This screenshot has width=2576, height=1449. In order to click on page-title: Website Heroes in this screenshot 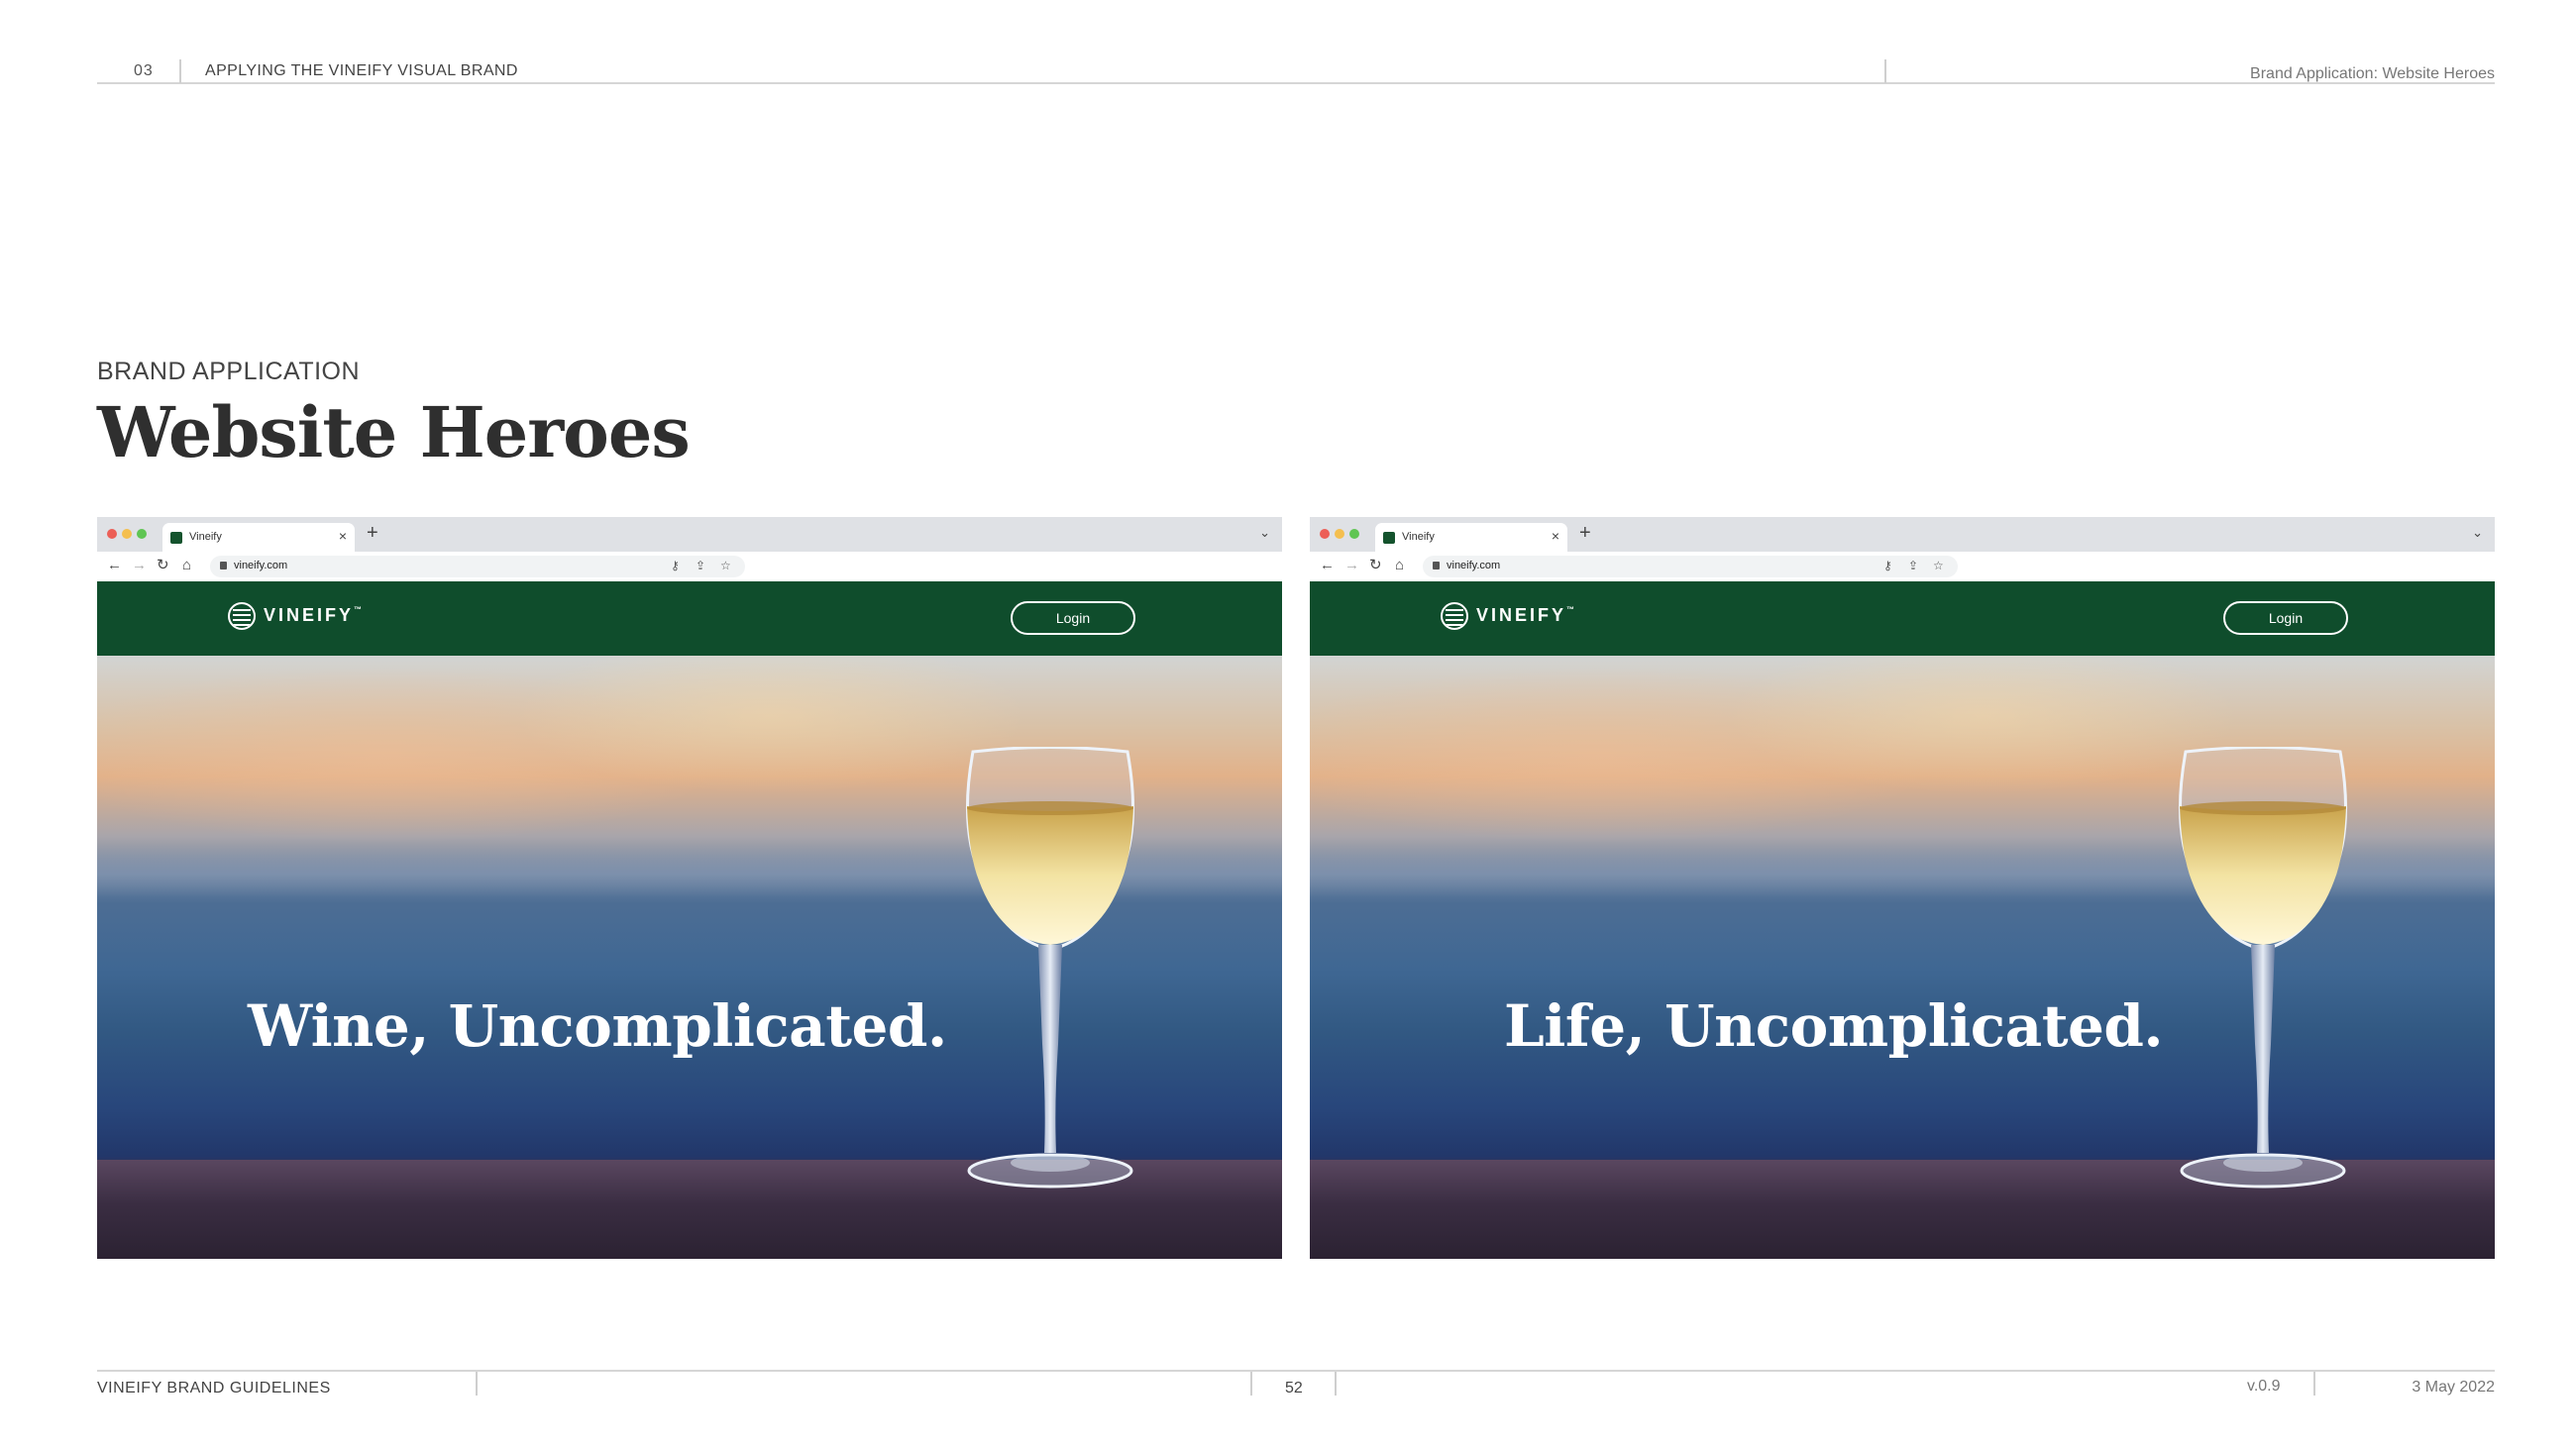, I will do `click(394, 432)`.